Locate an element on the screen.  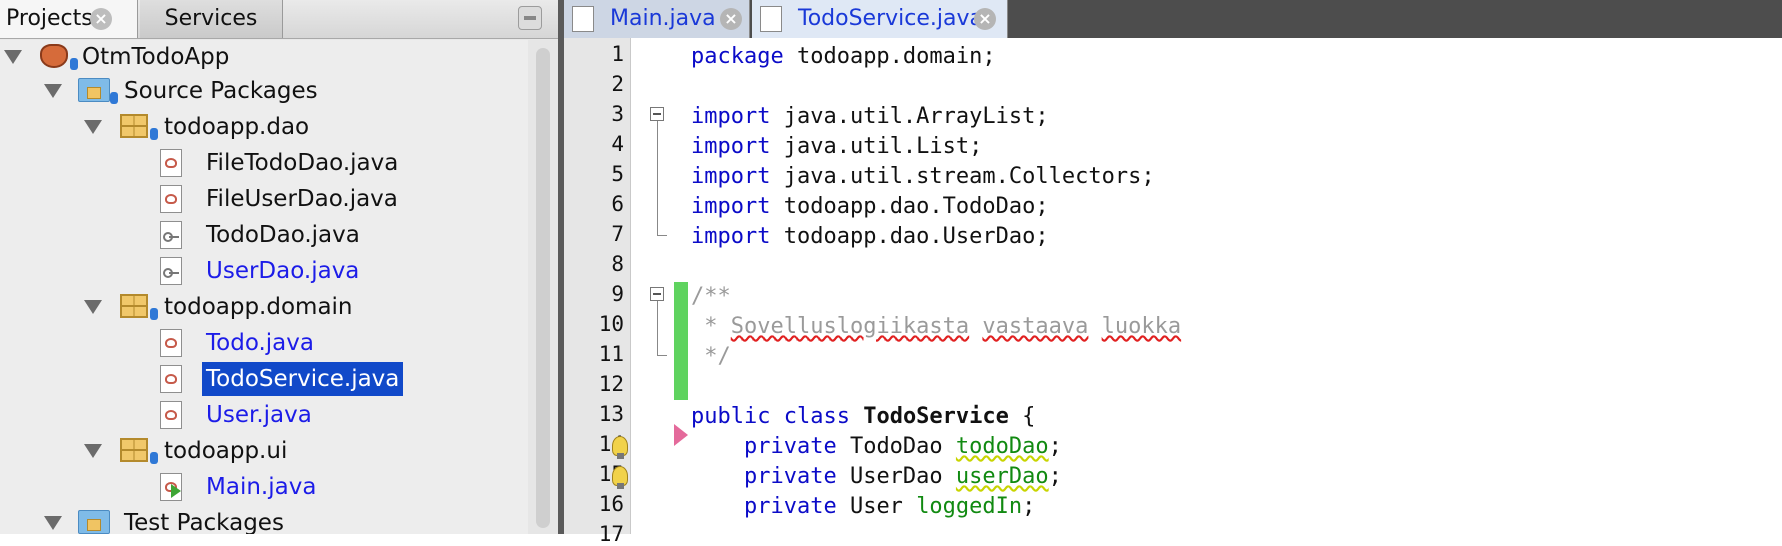
test-folder-icon is located at coordinates (94, 522).